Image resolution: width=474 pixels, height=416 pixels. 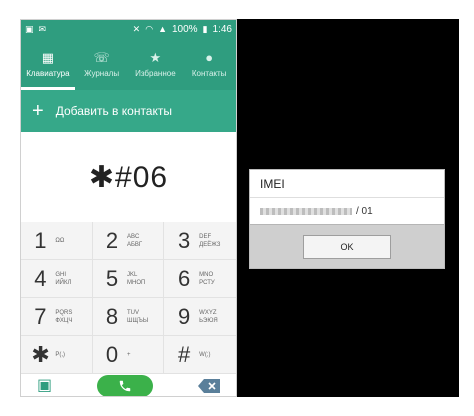 I want to click on key-letters-ru: ФХЦЧ, so click(x=64, y=320).